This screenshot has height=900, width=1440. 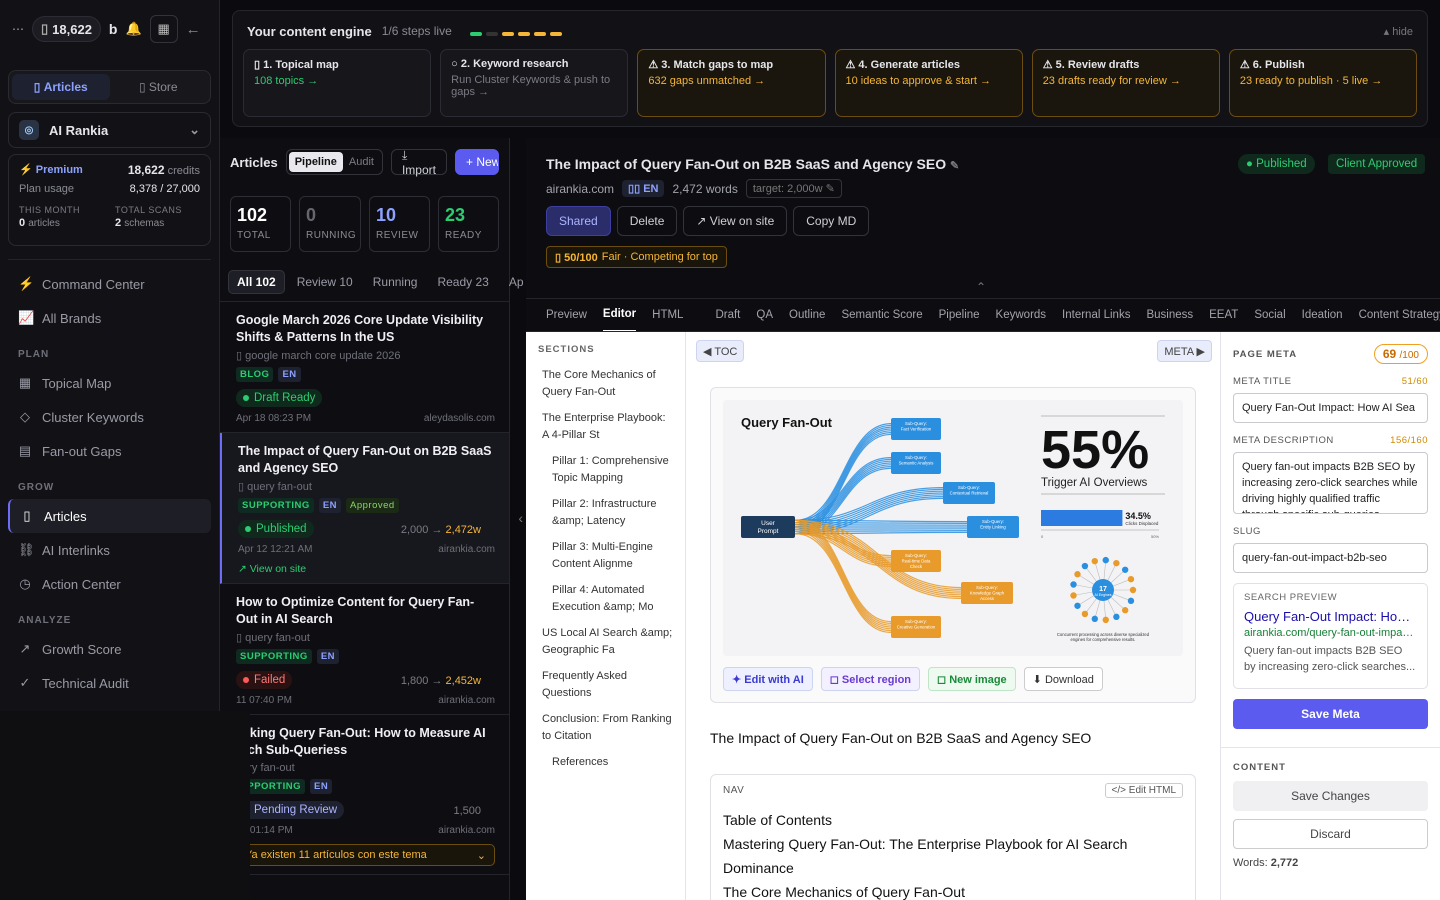 I want to click on discard-button: Discard, so click(x=1330, y=834).